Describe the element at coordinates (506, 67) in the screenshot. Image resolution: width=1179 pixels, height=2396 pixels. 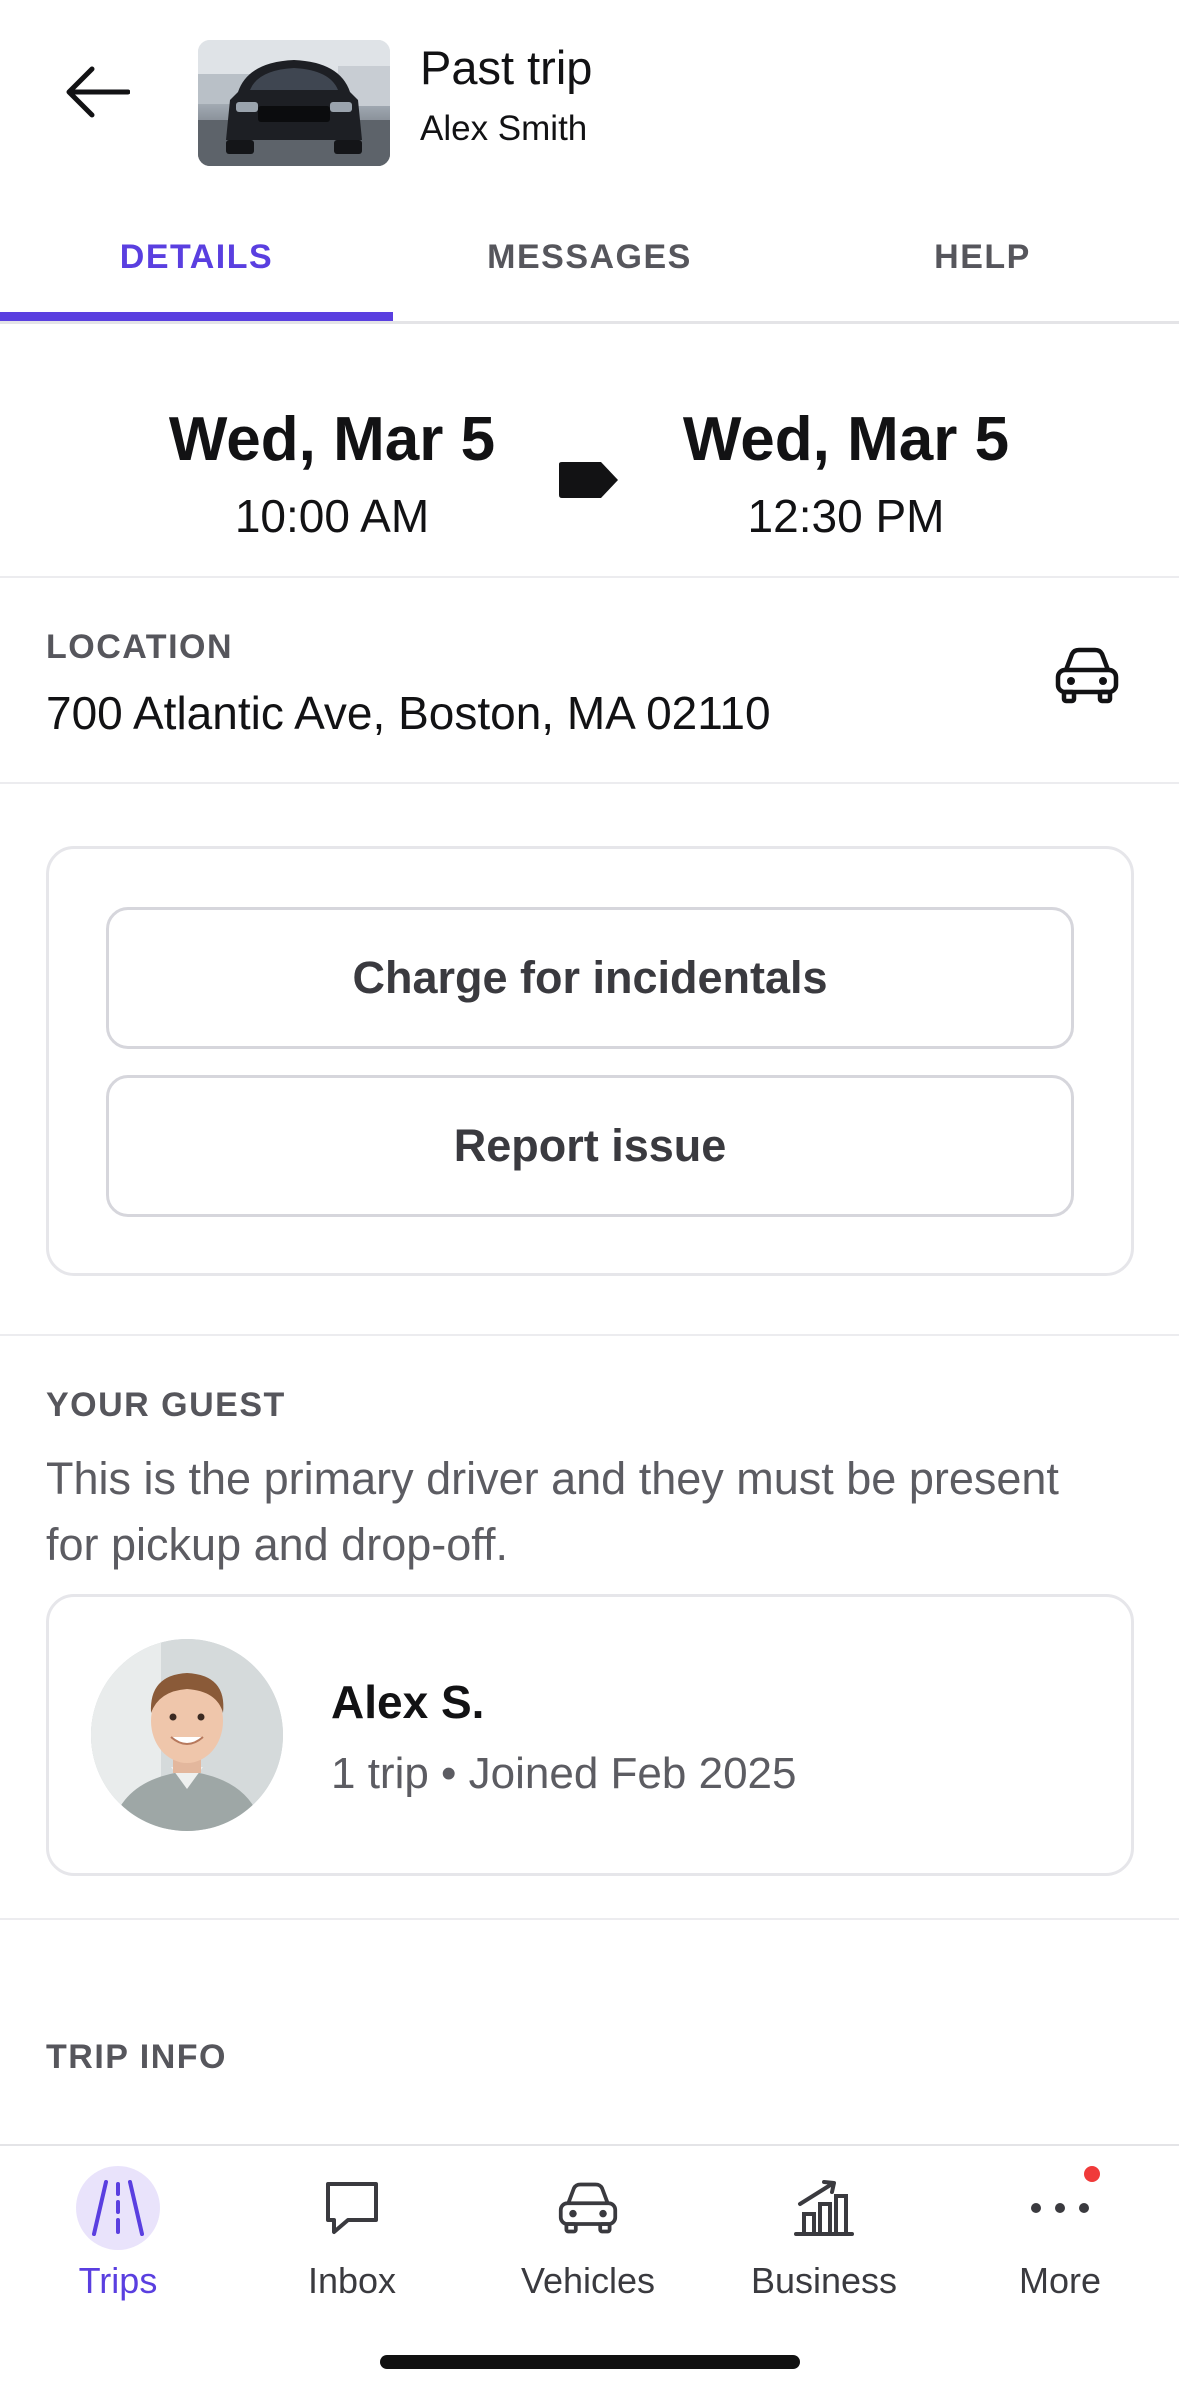
I see `trip-status-title: Past trip` at that location.